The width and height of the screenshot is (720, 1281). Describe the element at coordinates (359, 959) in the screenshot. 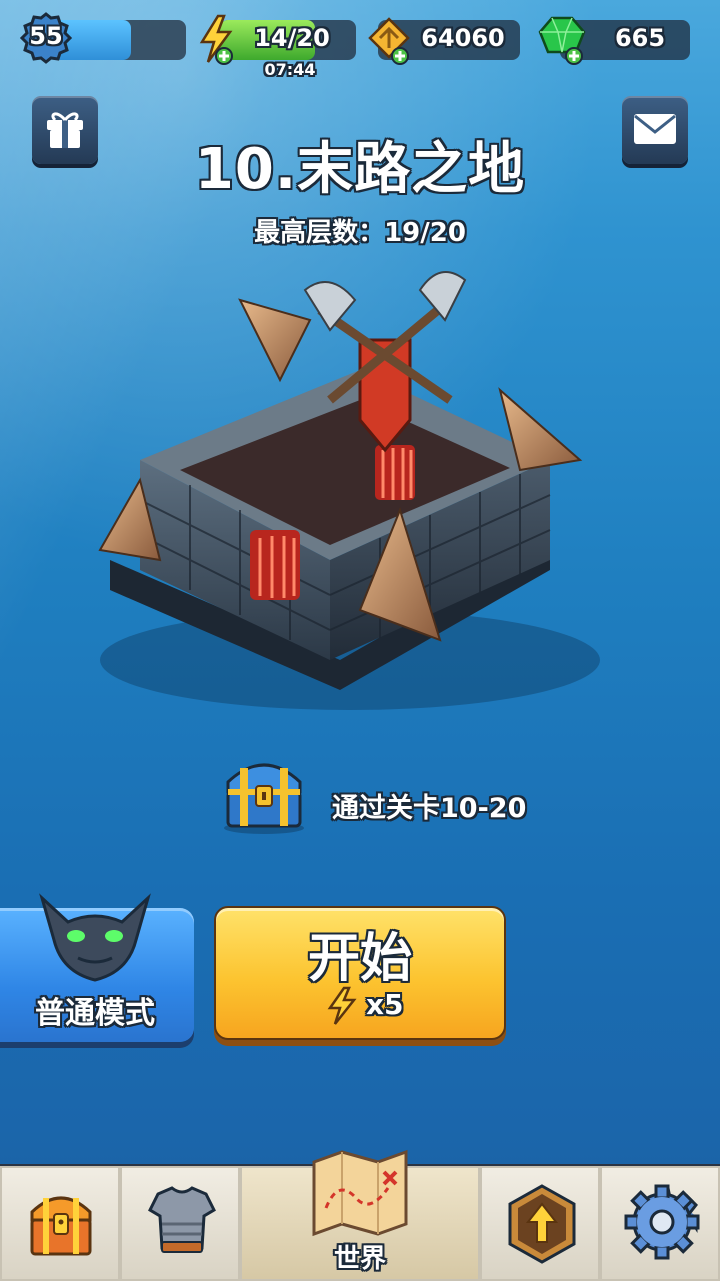

I see `start-label: 开始` at that location.